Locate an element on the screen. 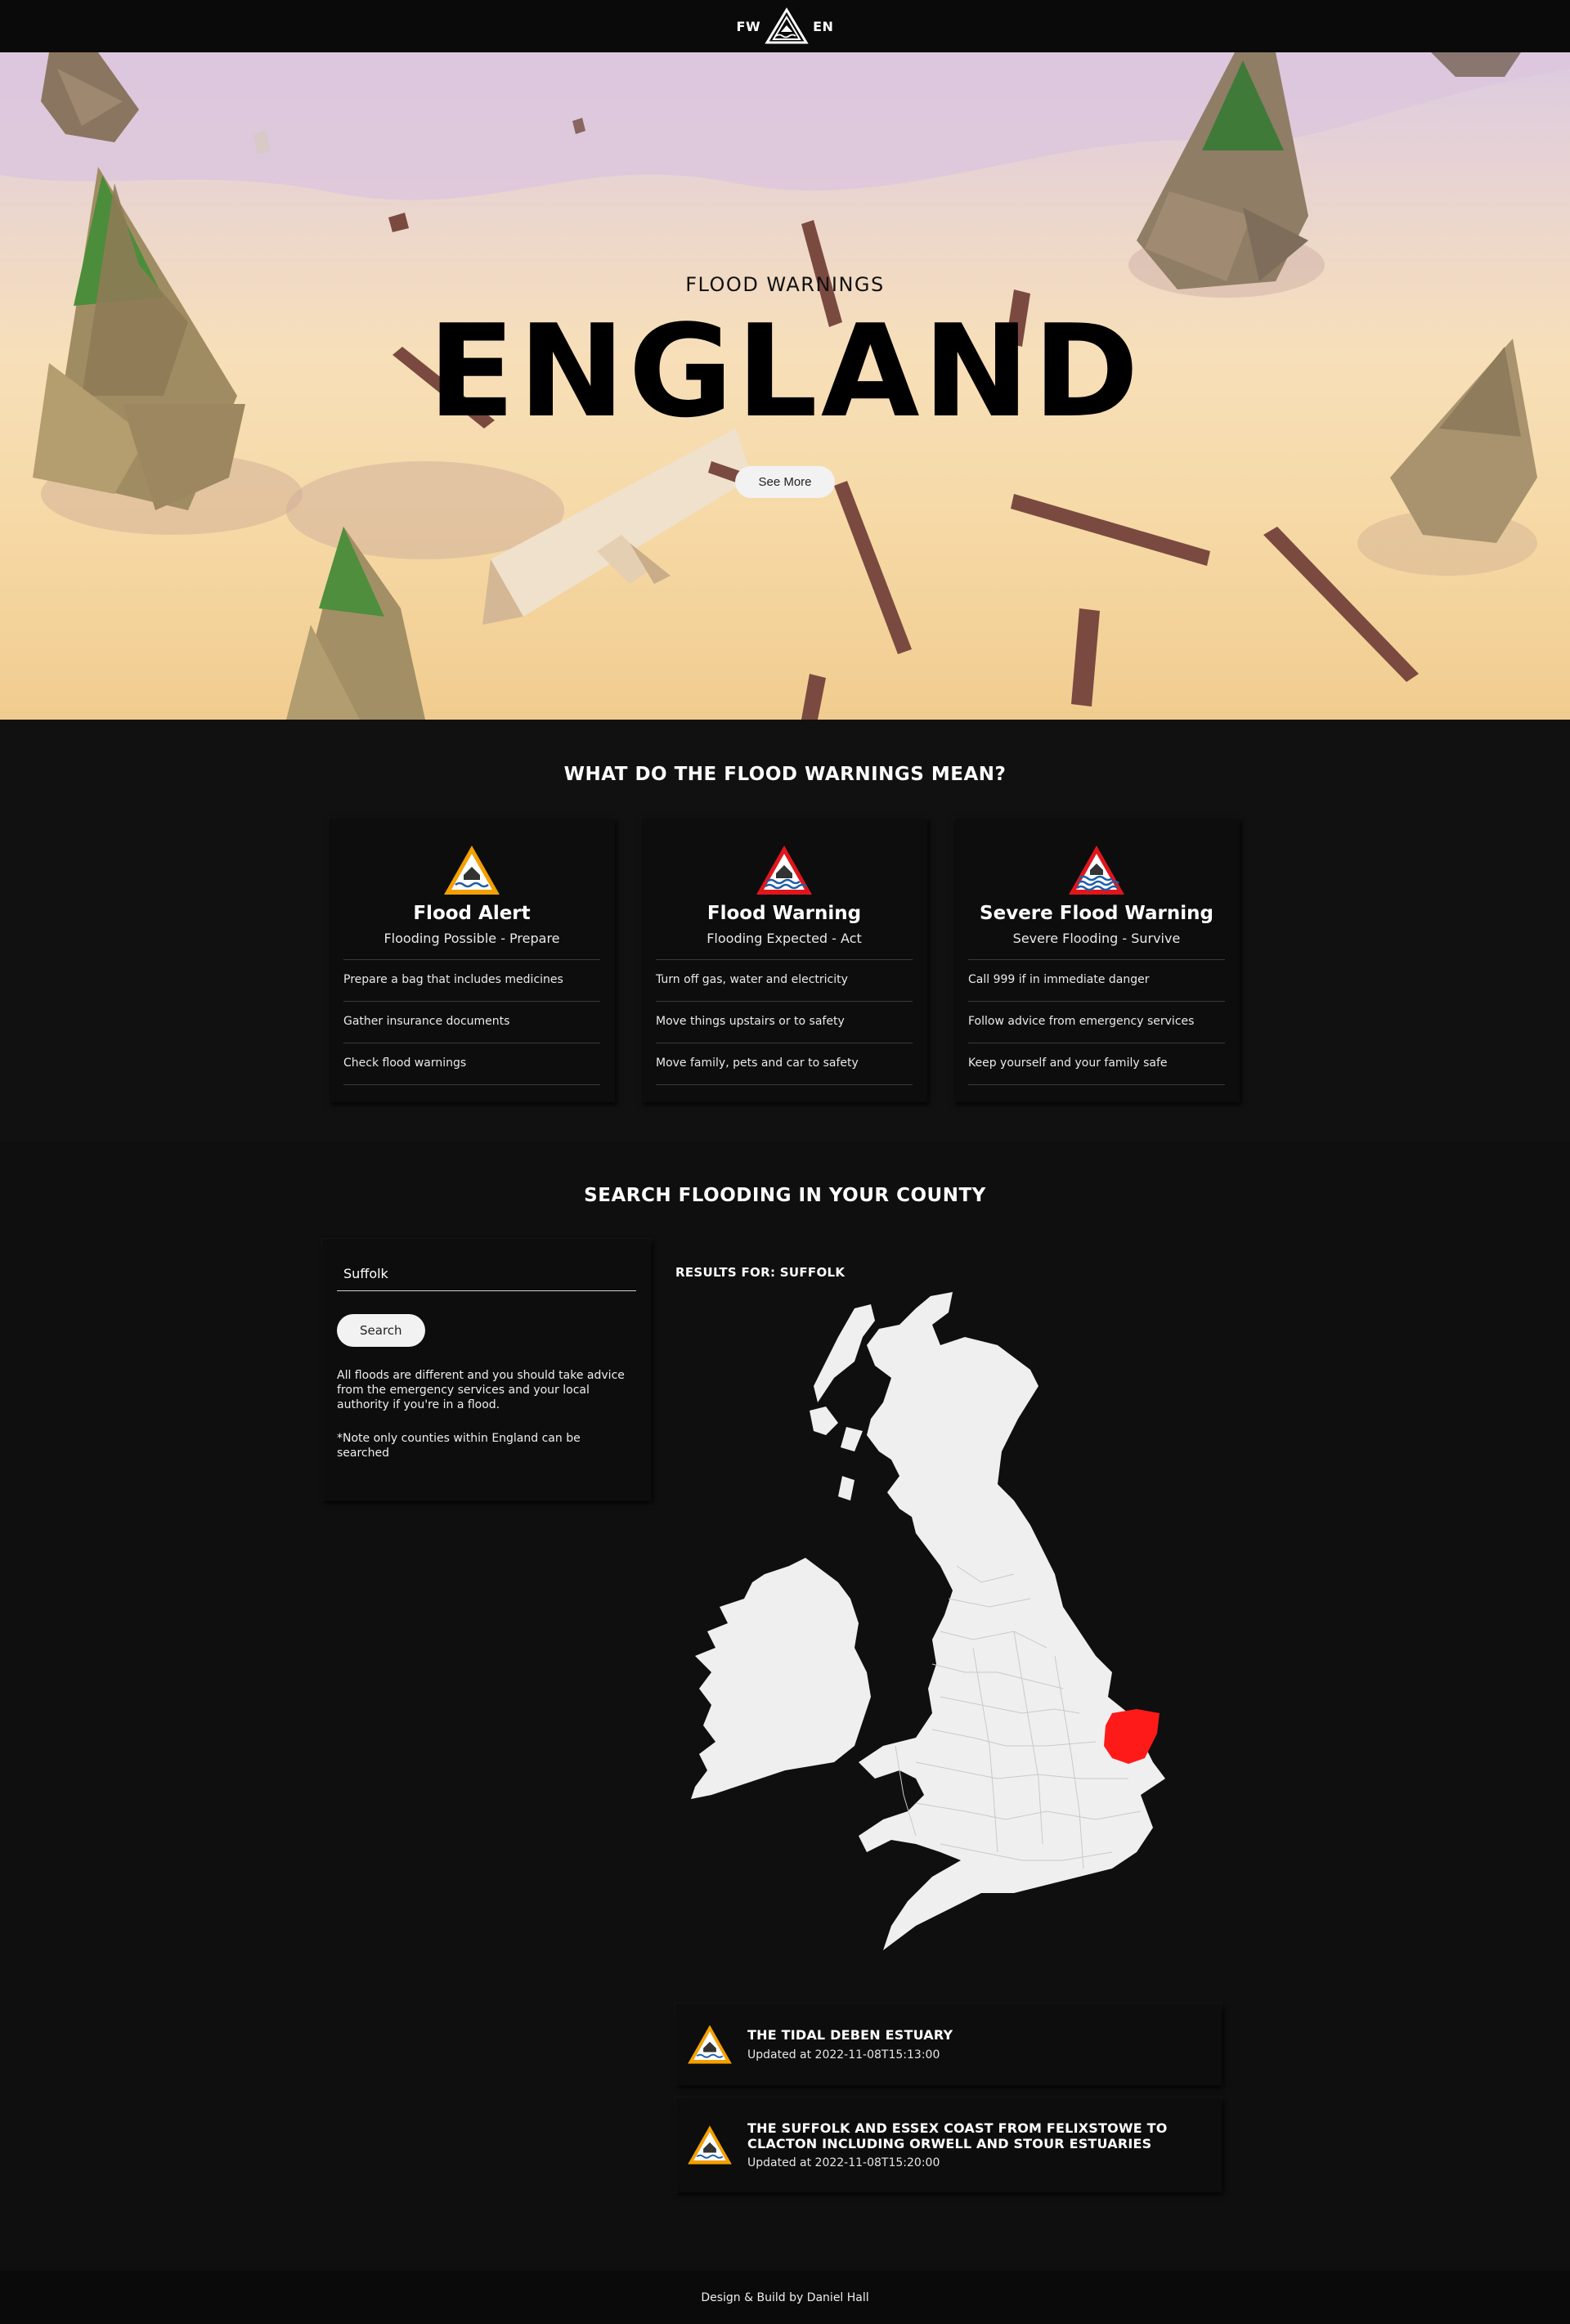  list-item: Follow advice from emergency services is located at coordinates (1096, 1023).